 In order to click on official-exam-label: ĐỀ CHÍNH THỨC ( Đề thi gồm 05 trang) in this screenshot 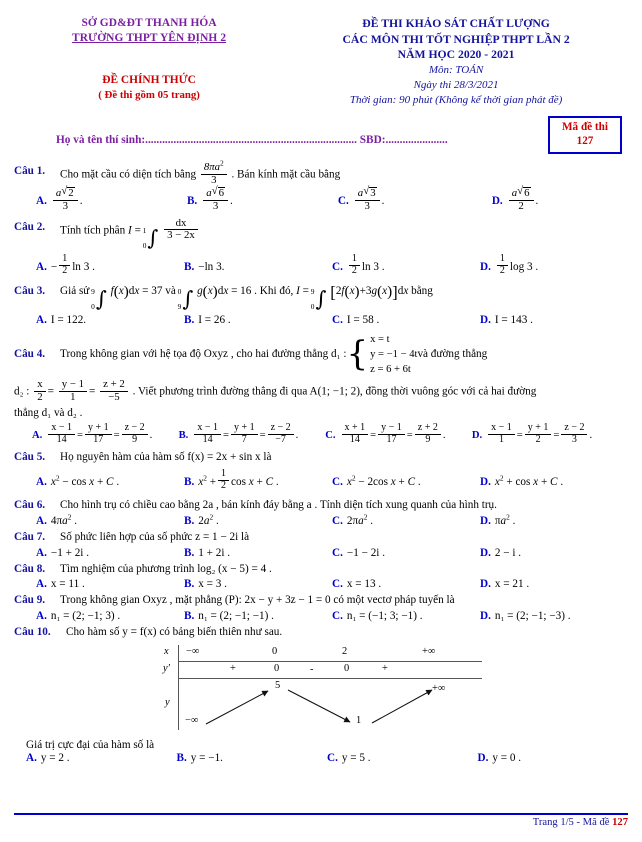, I will do `click(149, 88)`.